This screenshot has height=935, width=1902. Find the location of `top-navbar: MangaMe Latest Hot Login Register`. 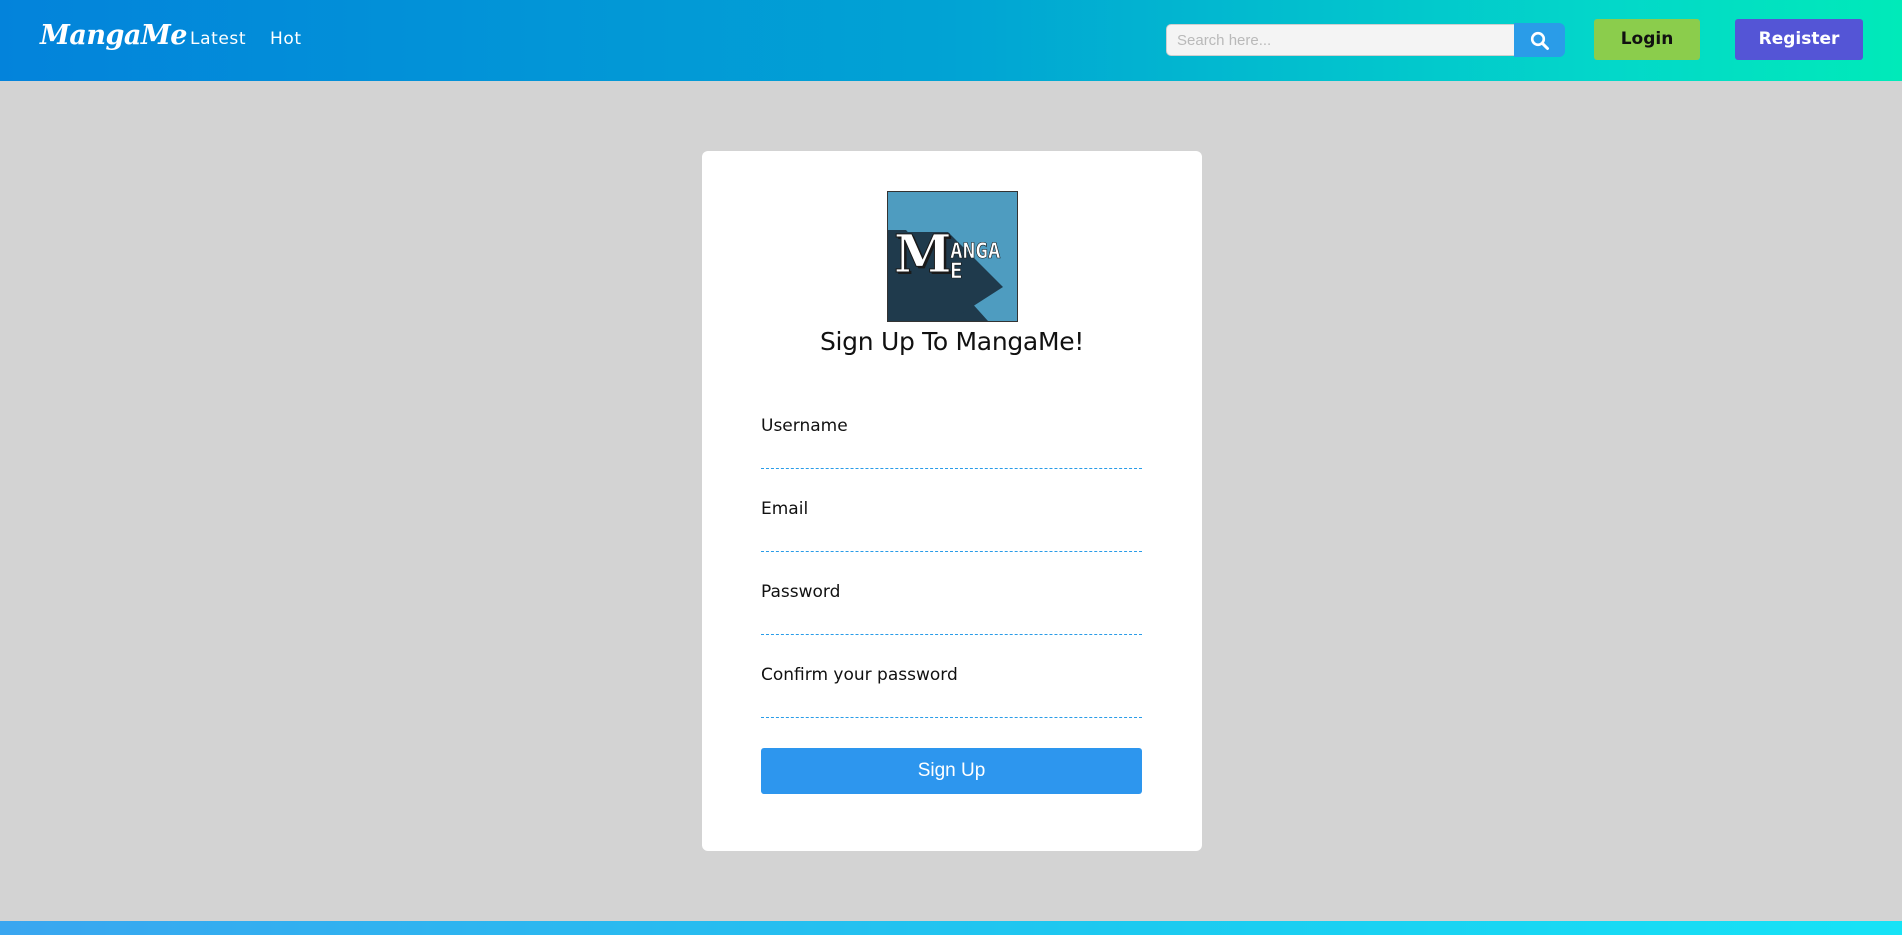

top-navbar: MangaMe Latest Hot Login Register is located at coordinates (951, 40).